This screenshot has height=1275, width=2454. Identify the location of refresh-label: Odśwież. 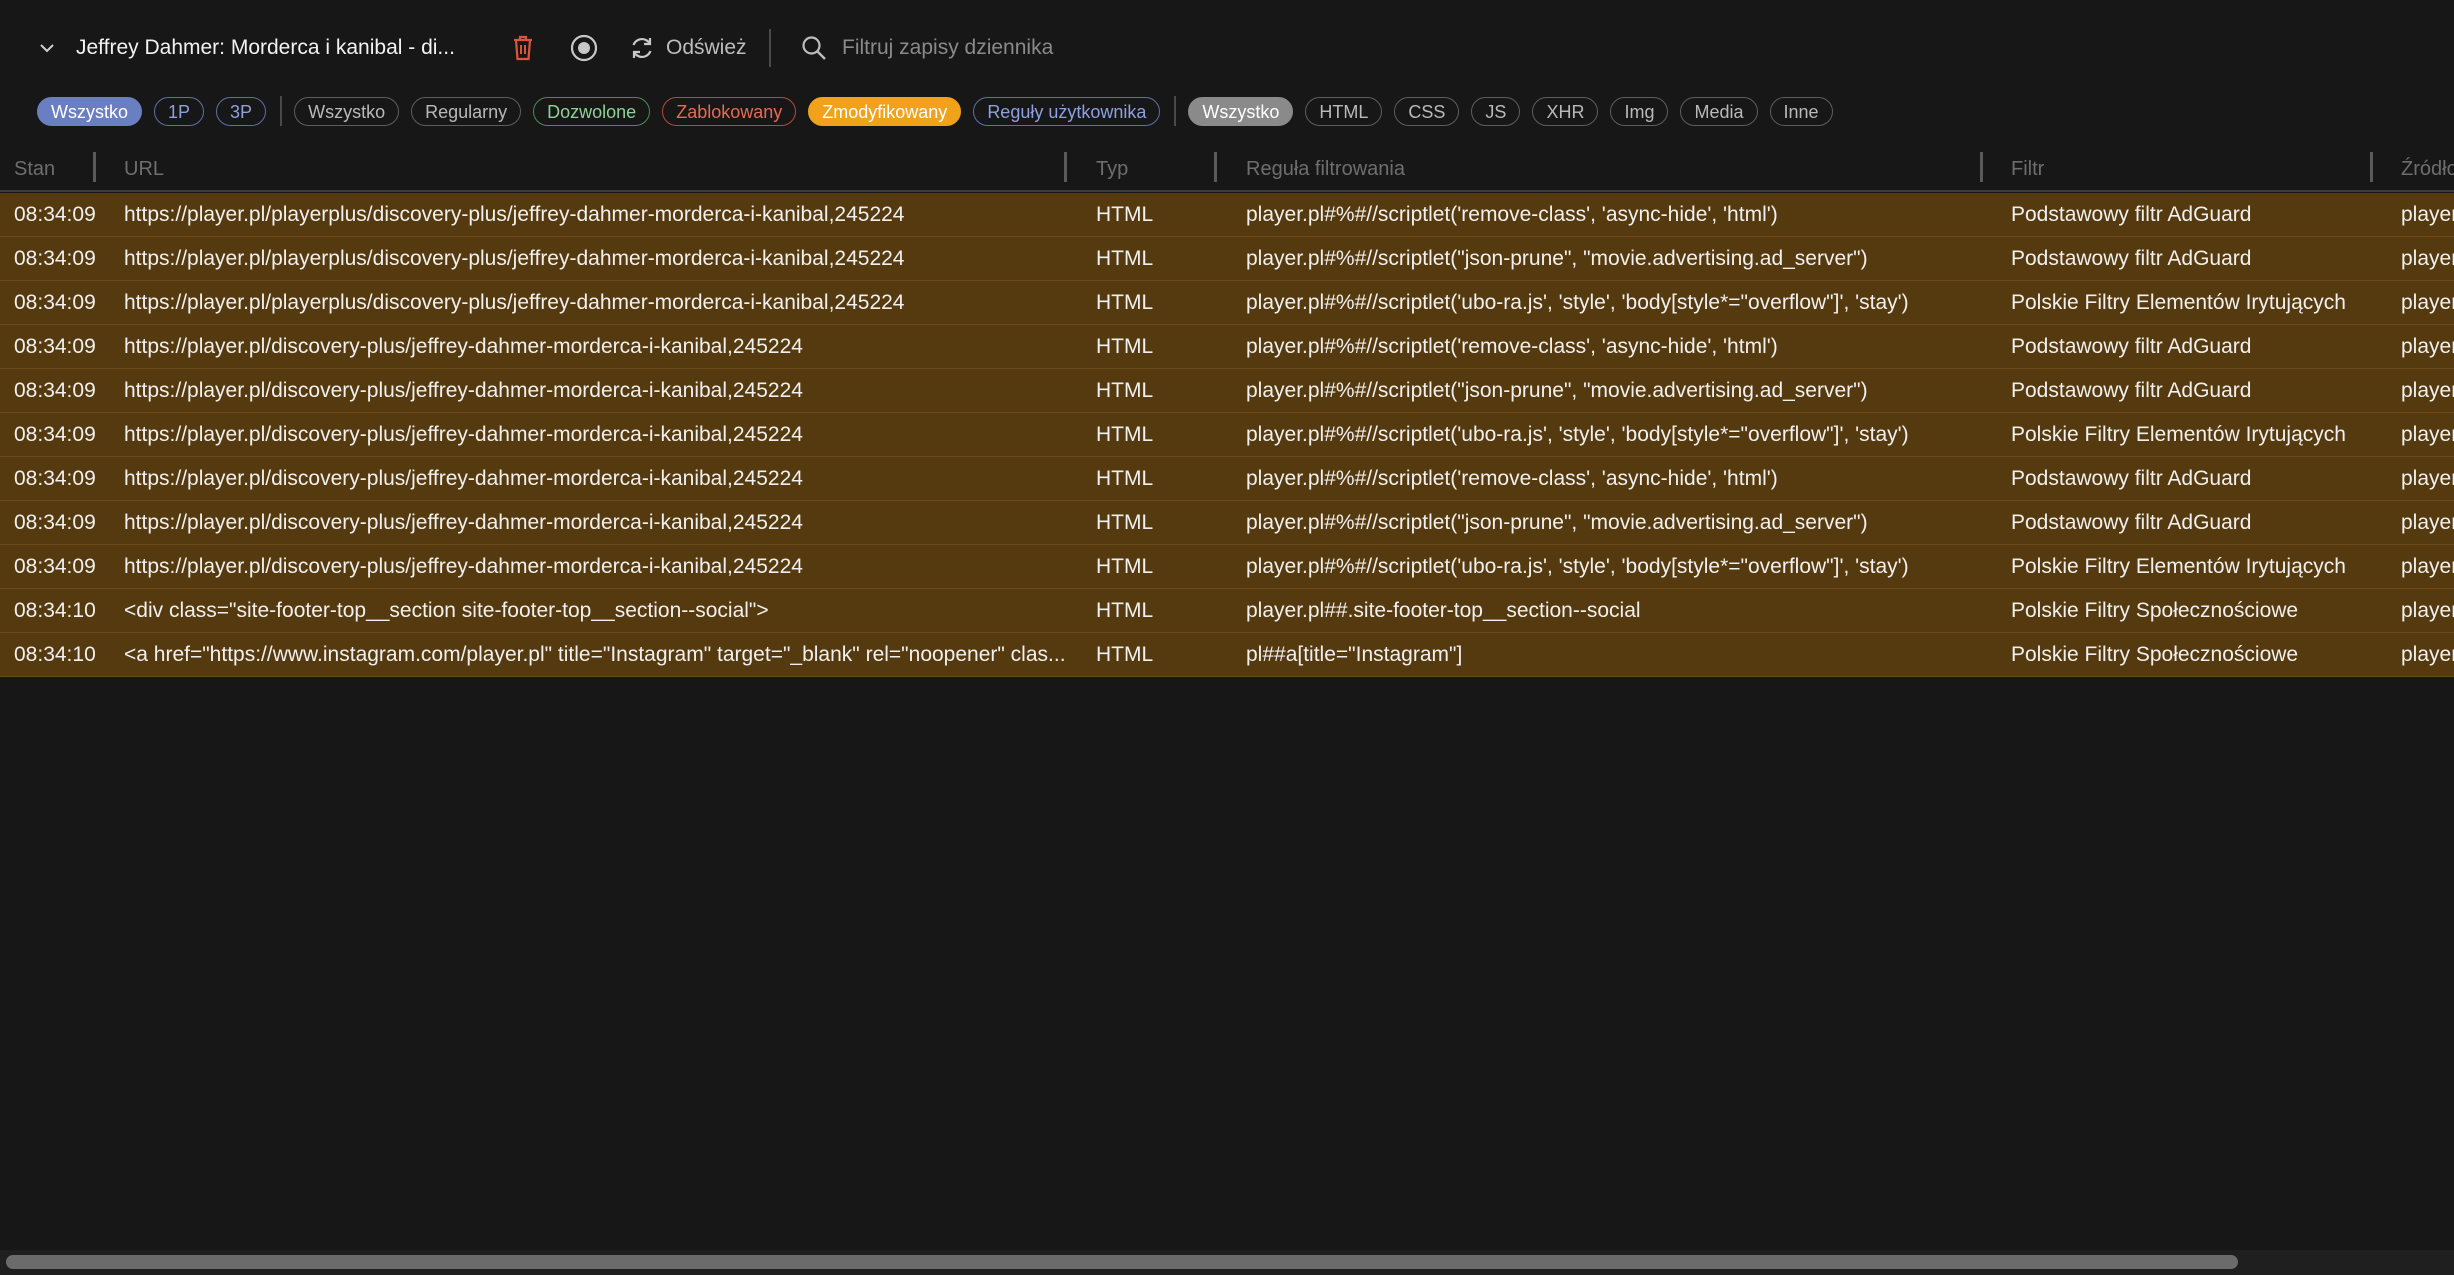
(706, 47).